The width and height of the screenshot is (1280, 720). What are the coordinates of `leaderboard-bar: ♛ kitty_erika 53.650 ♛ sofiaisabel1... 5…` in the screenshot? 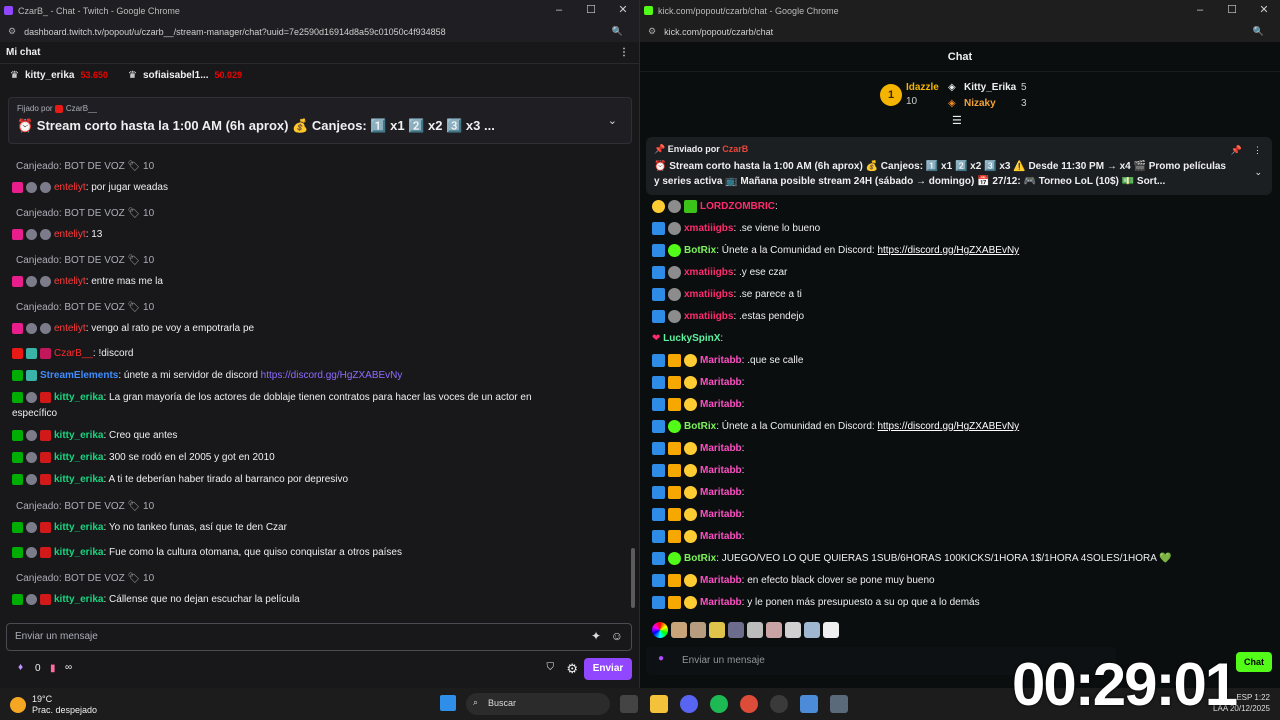 It's located at (319, 75).